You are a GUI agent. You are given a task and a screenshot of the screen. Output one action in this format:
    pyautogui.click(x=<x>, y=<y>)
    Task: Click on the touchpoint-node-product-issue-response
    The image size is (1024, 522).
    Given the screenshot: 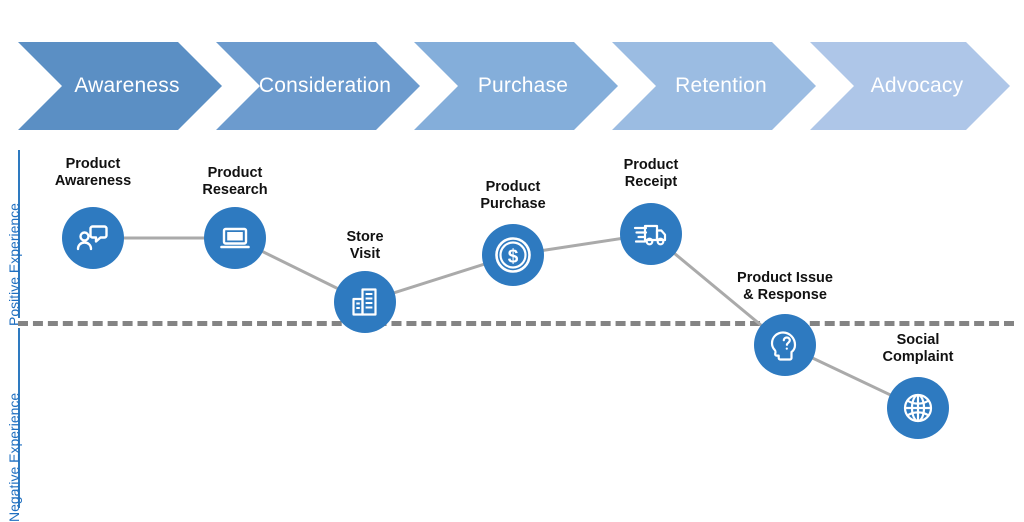 What is the action you would take?
    pyautogui.click(x=785, y=345)
    